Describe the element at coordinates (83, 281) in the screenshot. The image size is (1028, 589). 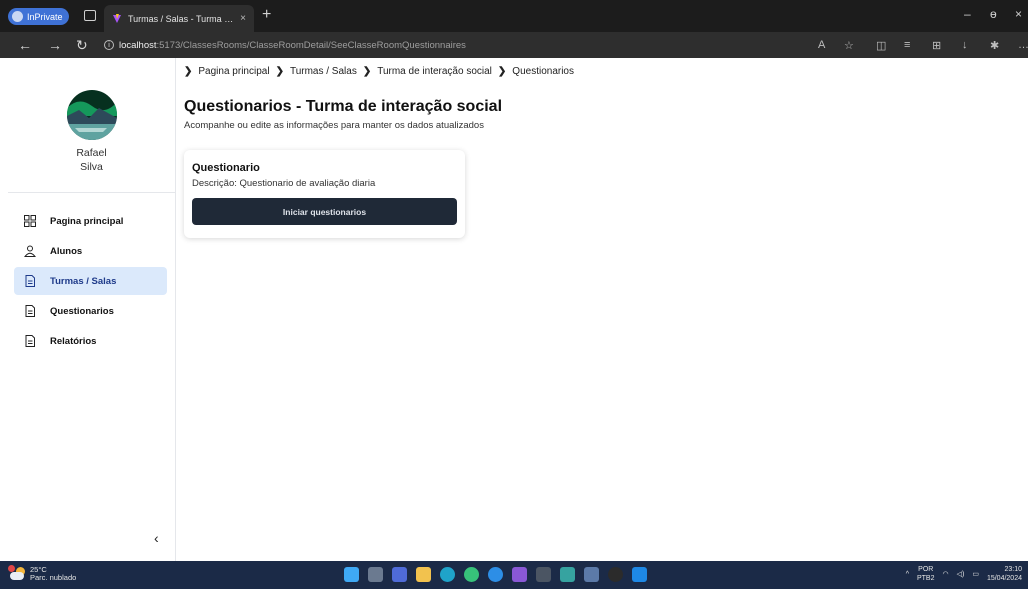
I see `sidebar-item-label: Turmas / Salas` at that location.